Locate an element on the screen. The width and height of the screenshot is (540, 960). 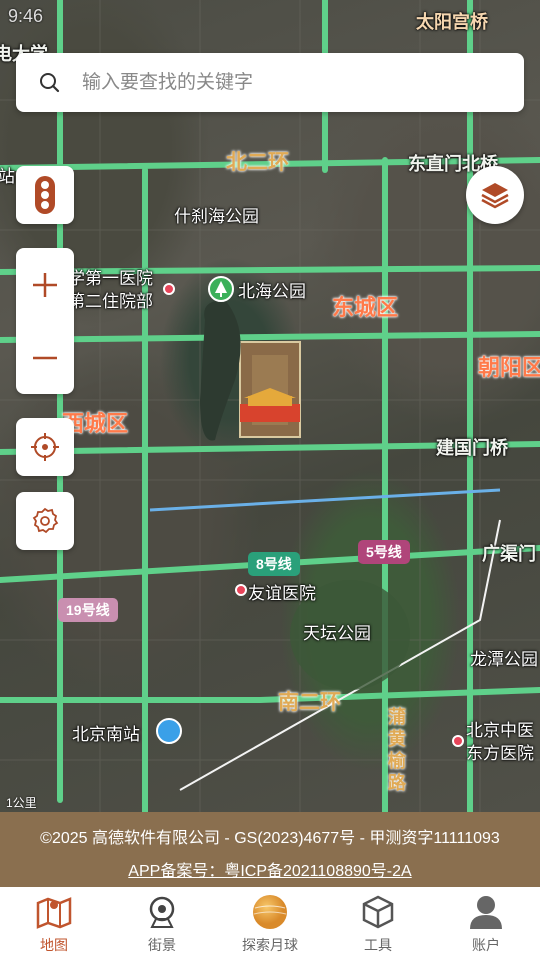
park-marker-icon is located at coordinates (221, 289).